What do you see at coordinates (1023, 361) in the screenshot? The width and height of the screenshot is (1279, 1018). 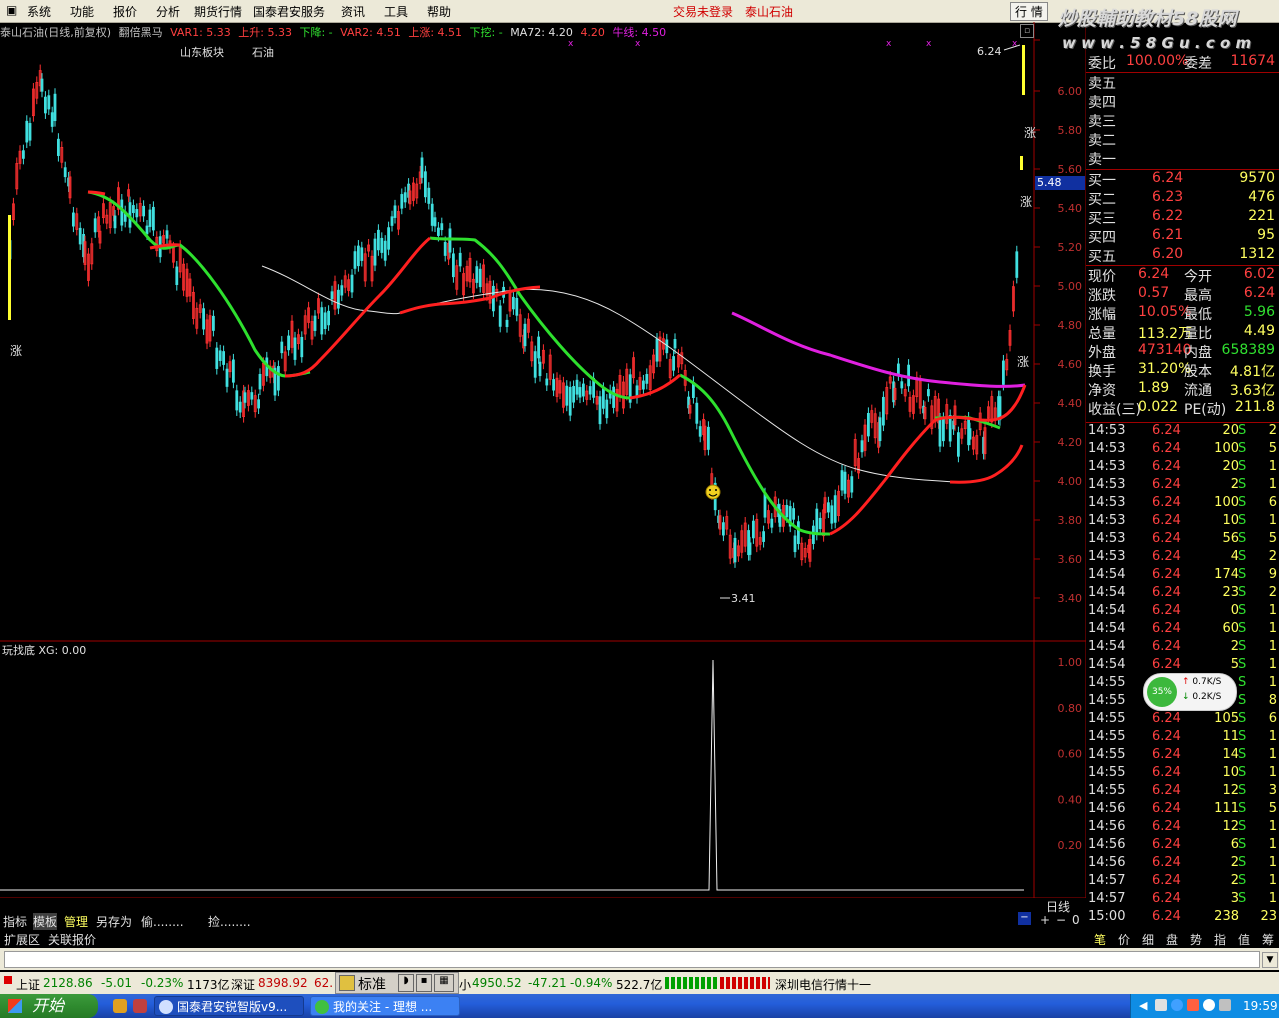 I see `zhang-marker: 涨` at bounding box center [1023, 361].